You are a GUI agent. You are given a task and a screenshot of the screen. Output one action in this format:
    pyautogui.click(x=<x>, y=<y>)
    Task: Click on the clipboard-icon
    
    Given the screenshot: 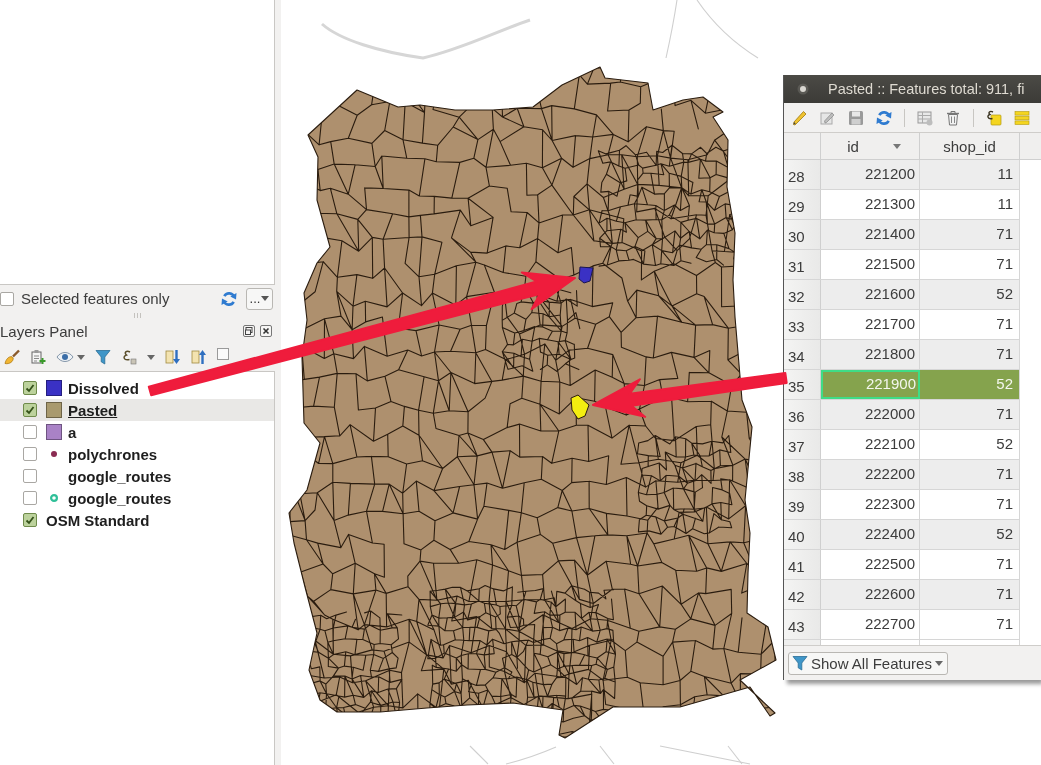 What is the action you would take?
    pyautogui.click(x=38, y=357)
    